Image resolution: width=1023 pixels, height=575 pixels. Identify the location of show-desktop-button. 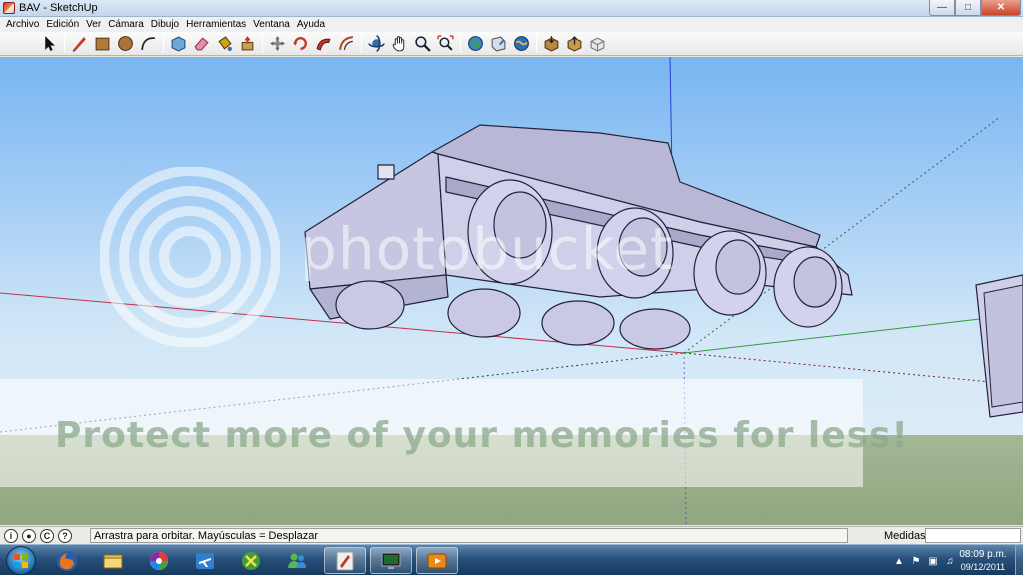
(1019, 560).